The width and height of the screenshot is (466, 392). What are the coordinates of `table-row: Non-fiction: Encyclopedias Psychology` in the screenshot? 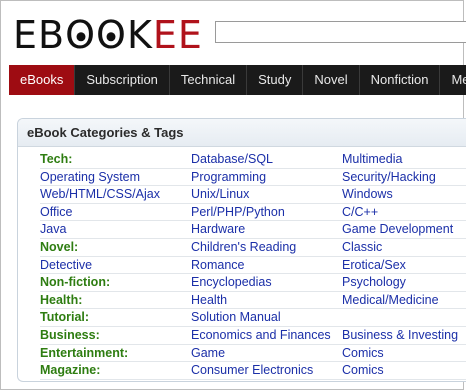 It's located at (253, 283).